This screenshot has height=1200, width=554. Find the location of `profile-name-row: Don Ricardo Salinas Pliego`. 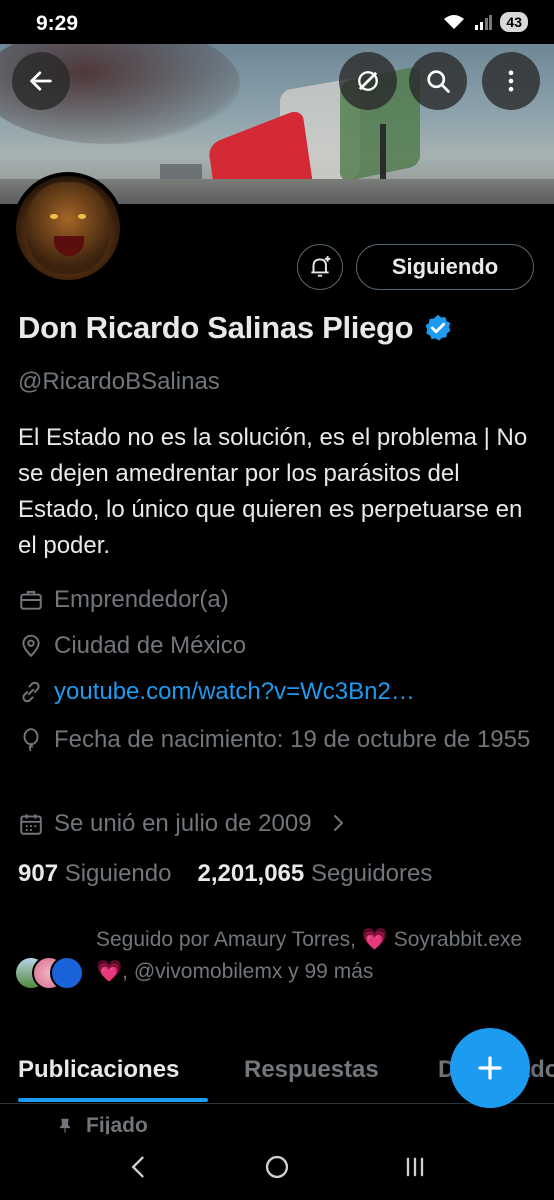

profile-name-row: Don Ricardo Salinas Pliego is located at coordinates (235, 328).